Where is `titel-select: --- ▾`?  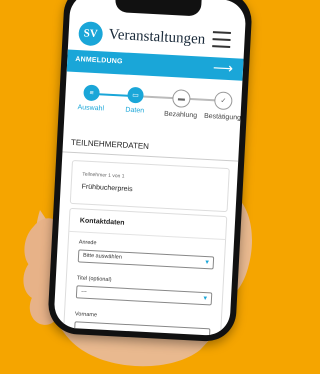 titel-select: --- ▾ is located at coordinates (144, 295).